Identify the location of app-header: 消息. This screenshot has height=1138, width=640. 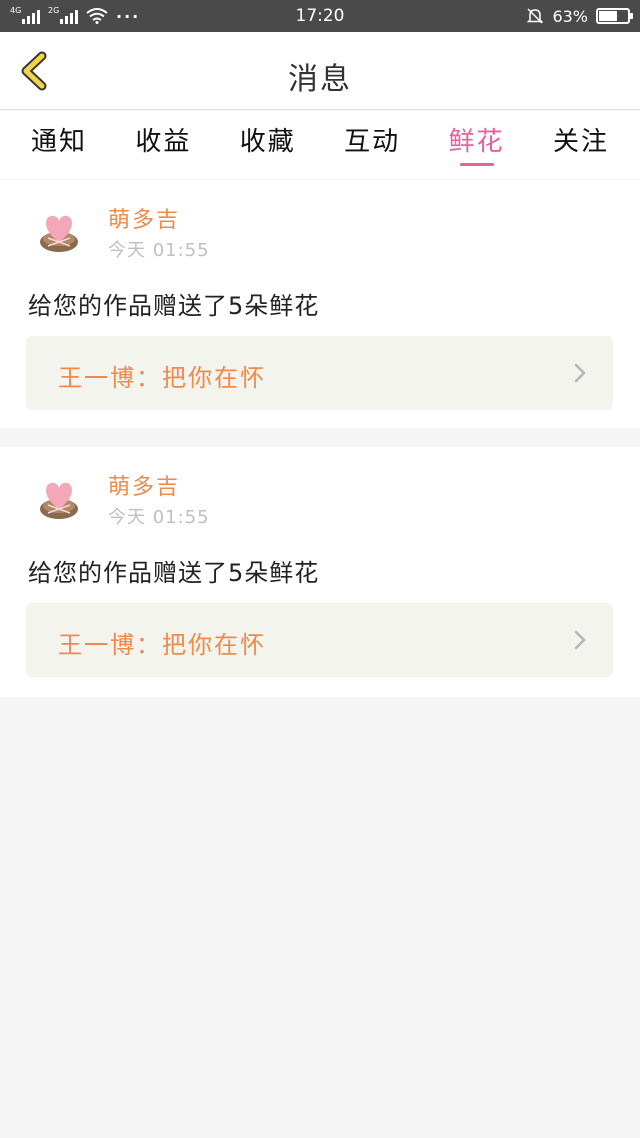
(320, 71).